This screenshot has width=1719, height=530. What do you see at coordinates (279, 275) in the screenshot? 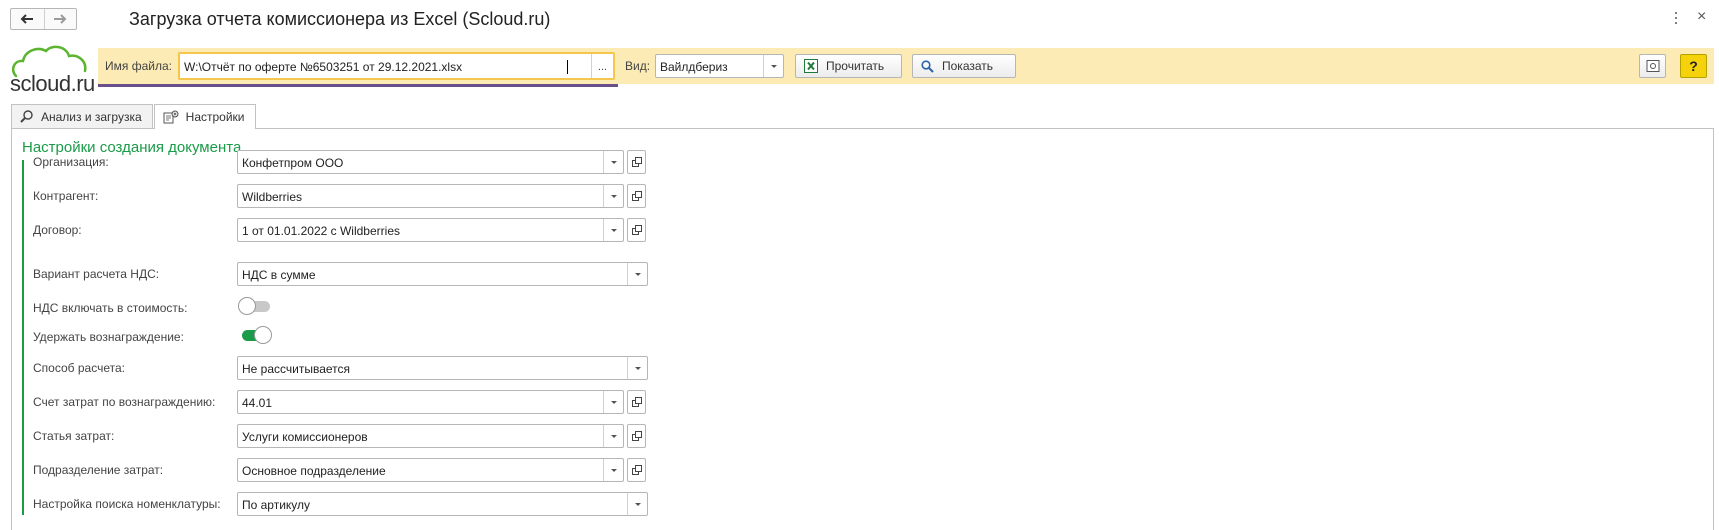
I see `vat-calc-variant-value: НДС в сумме` at bounding box center [279, 275].